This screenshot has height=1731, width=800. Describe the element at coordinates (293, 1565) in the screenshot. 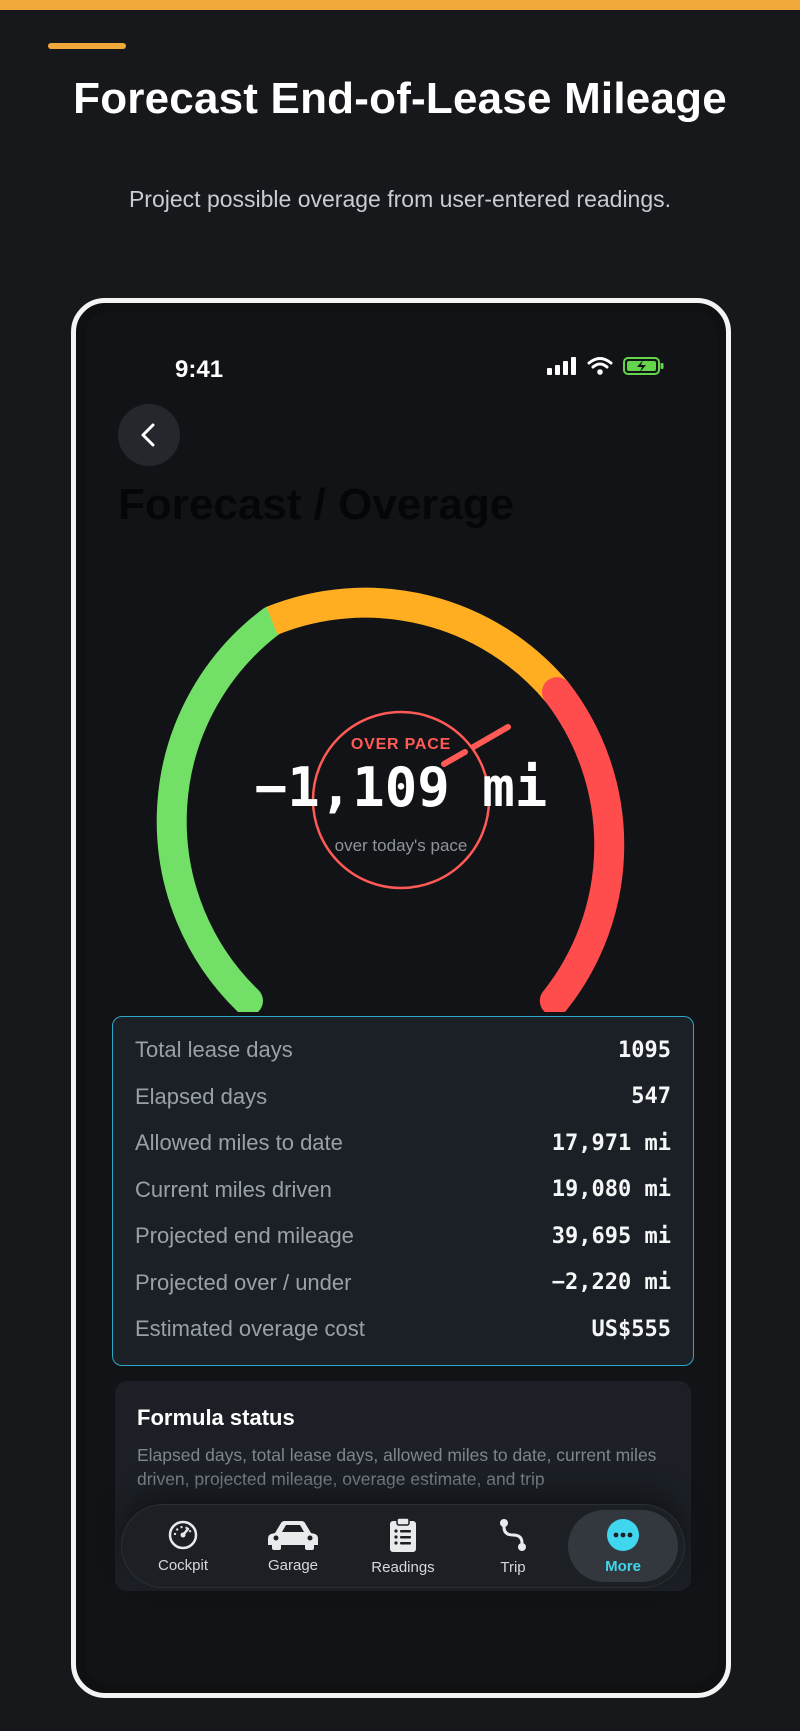

I see `tab-label: Garage` at that location.